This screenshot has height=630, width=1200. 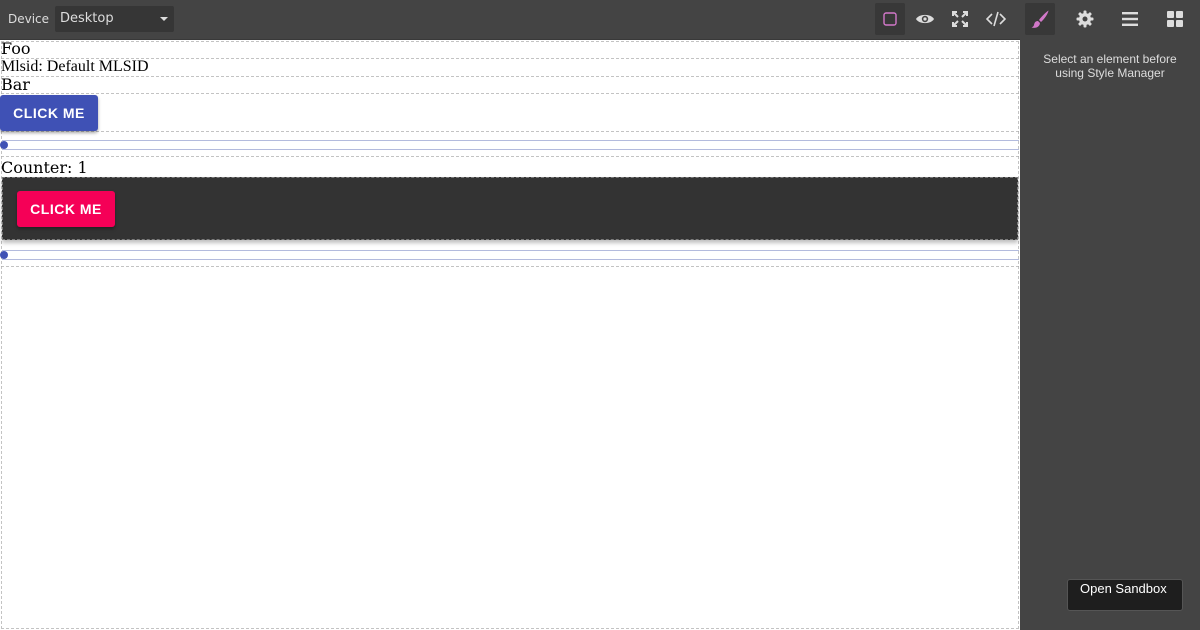 I want to click on preview-button, so click(x=925, y=19).